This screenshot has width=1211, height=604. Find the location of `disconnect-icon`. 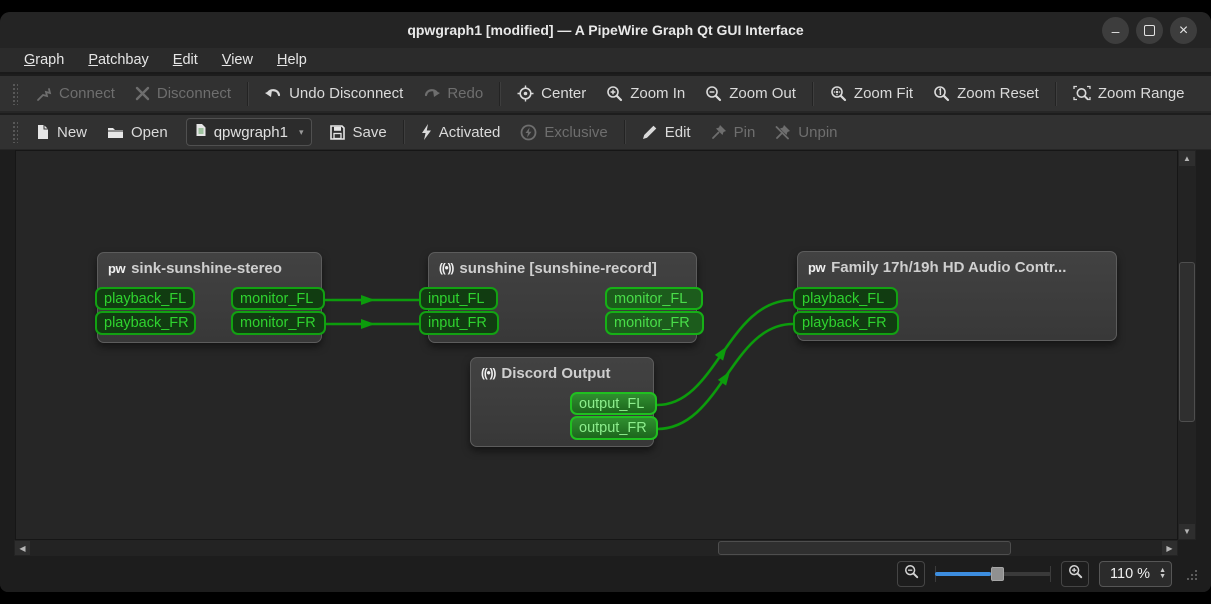

disconnect-icon is located at coordinates (142, 93).